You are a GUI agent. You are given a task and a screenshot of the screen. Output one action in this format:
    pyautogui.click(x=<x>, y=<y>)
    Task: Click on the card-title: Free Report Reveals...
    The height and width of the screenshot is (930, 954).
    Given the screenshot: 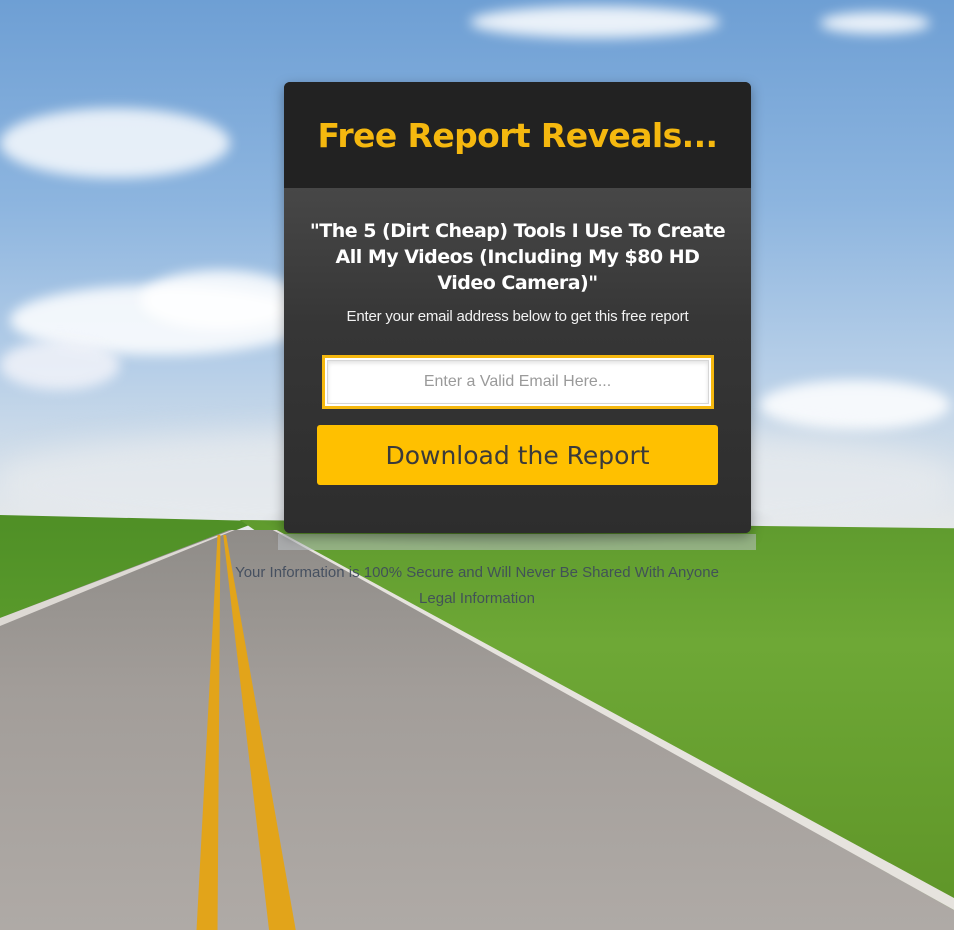 What is the action you would take?
    pyautogui.click(x=518, y=135)
    